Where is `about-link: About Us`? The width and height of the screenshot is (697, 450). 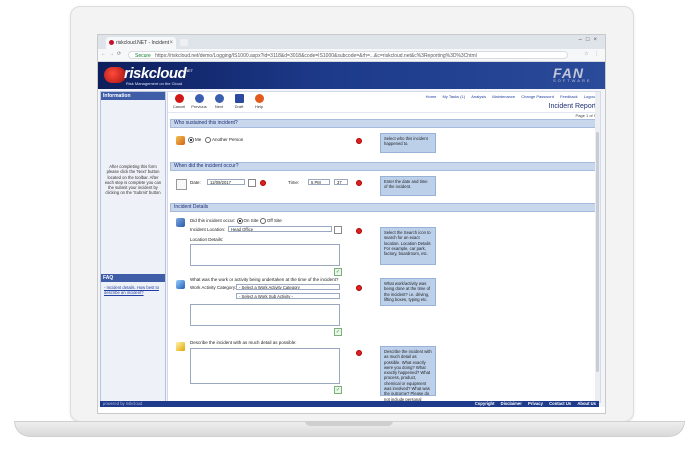
about-link: About Us is located at coordinates (586, 403).